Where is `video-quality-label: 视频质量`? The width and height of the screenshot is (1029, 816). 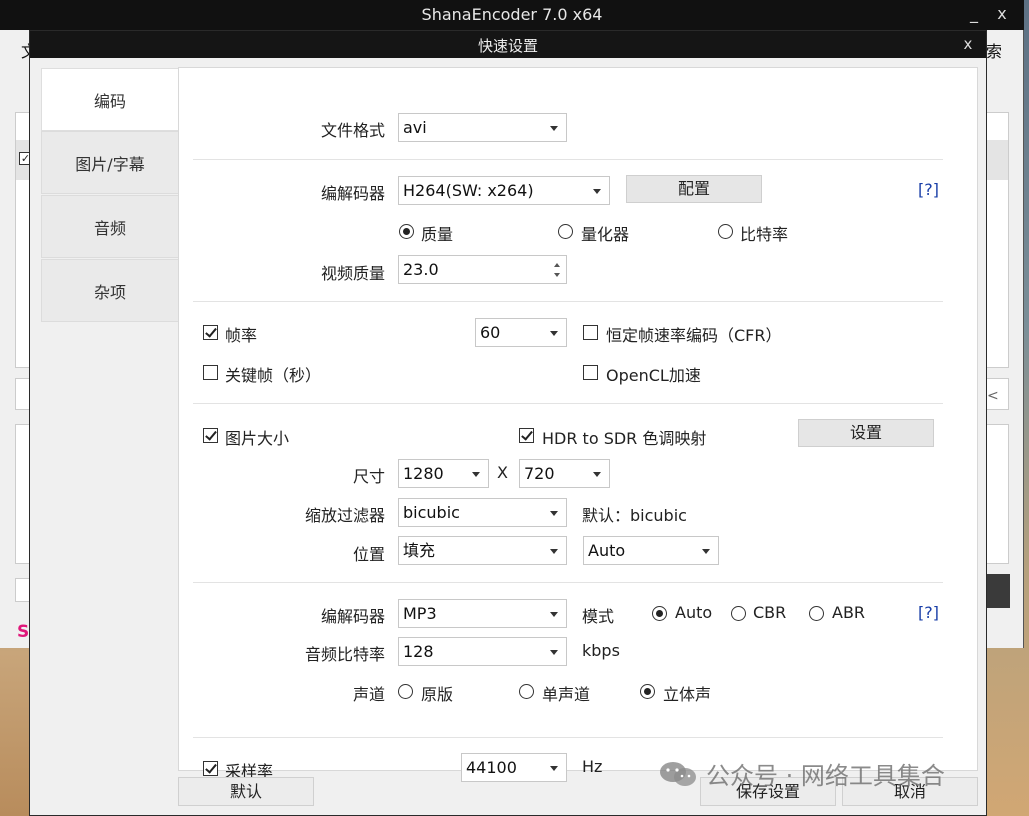 video-quality-label: 视频质量 is located at coordinates (352, 273).